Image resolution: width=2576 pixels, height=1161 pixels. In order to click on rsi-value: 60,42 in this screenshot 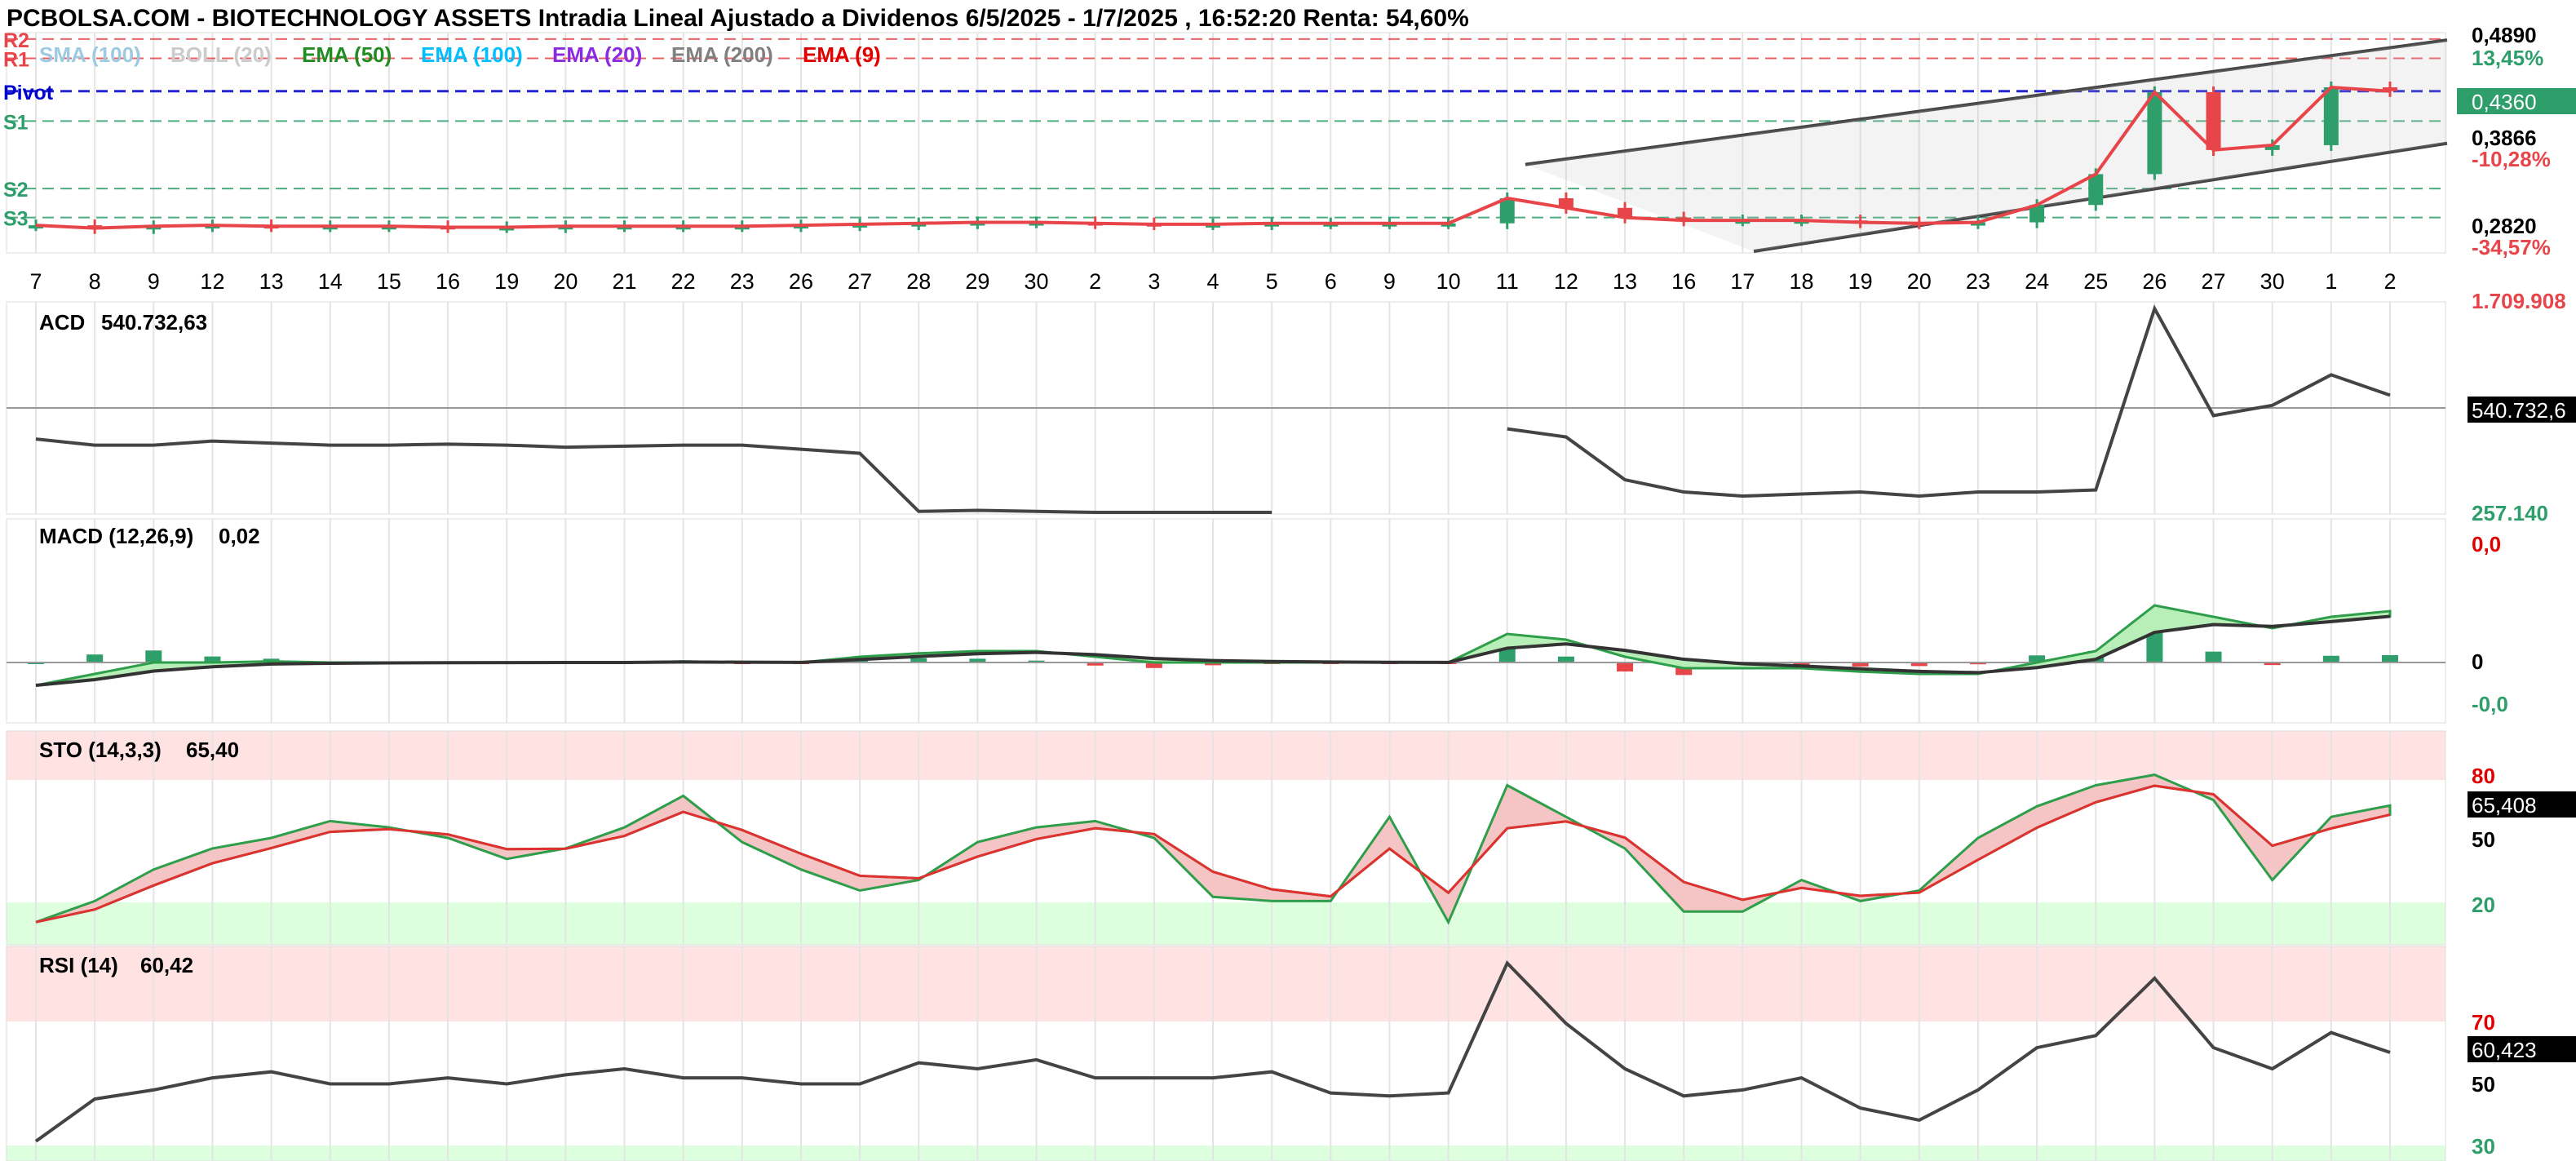, I will do `click(166, 965)`.